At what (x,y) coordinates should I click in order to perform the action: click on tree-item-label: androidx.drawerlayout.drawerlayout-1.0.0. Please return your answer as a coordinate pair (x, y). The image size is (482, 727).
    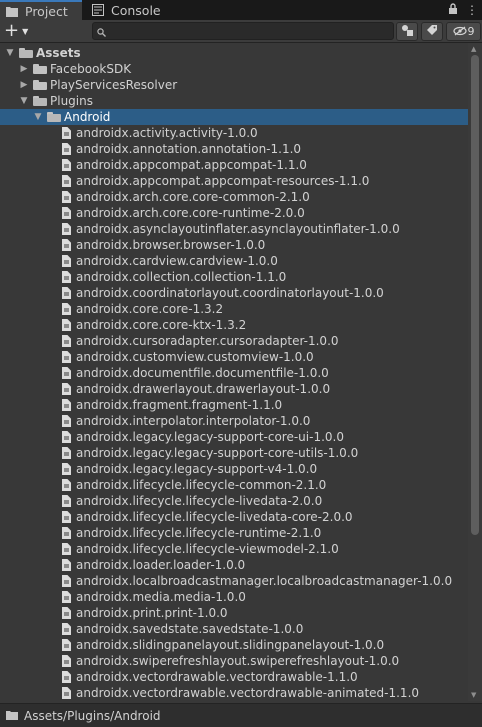
    Looking at the image, I should click on (203, 389).